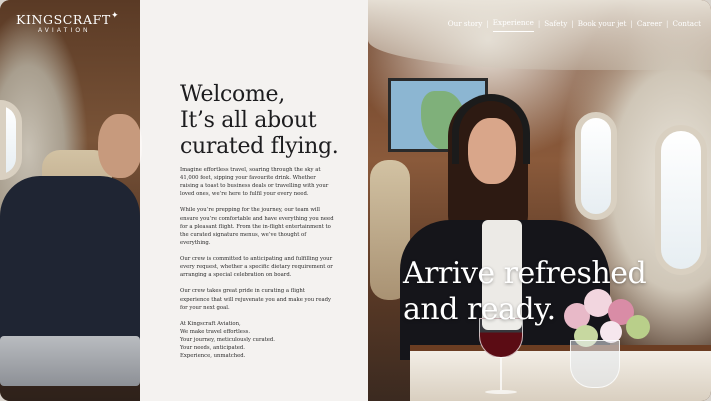 This screenshot has height=401, width=711. What do you see at coordinates (115, 16) in the screenshot?
I see `star-icon: ✦` at bounding box center [115, 16].